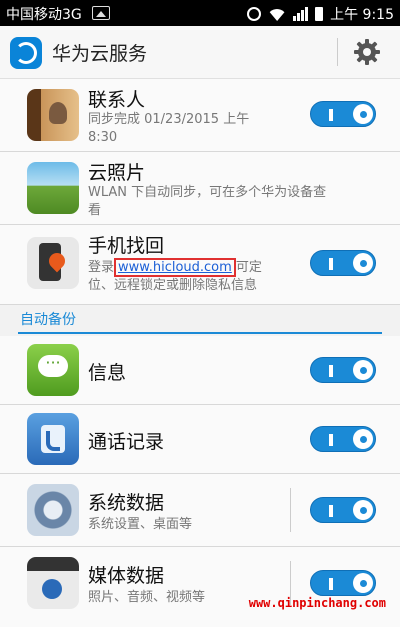 The image size is (400, 627). What do you see at coordinates (117, 173) in the screenshot?
I see `item-title: 云照片` at bounding box center [117, 173].